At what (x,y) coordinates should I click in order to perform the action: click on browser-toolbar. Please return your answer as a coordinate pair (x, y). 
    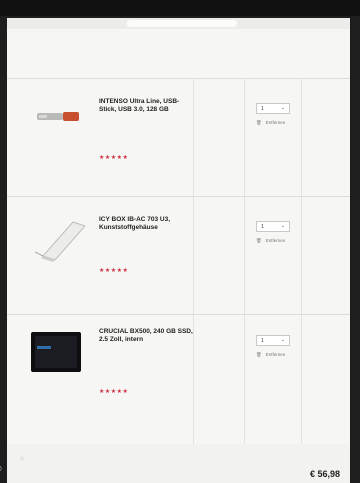
    Looking at the image, I should click on (178, 23).